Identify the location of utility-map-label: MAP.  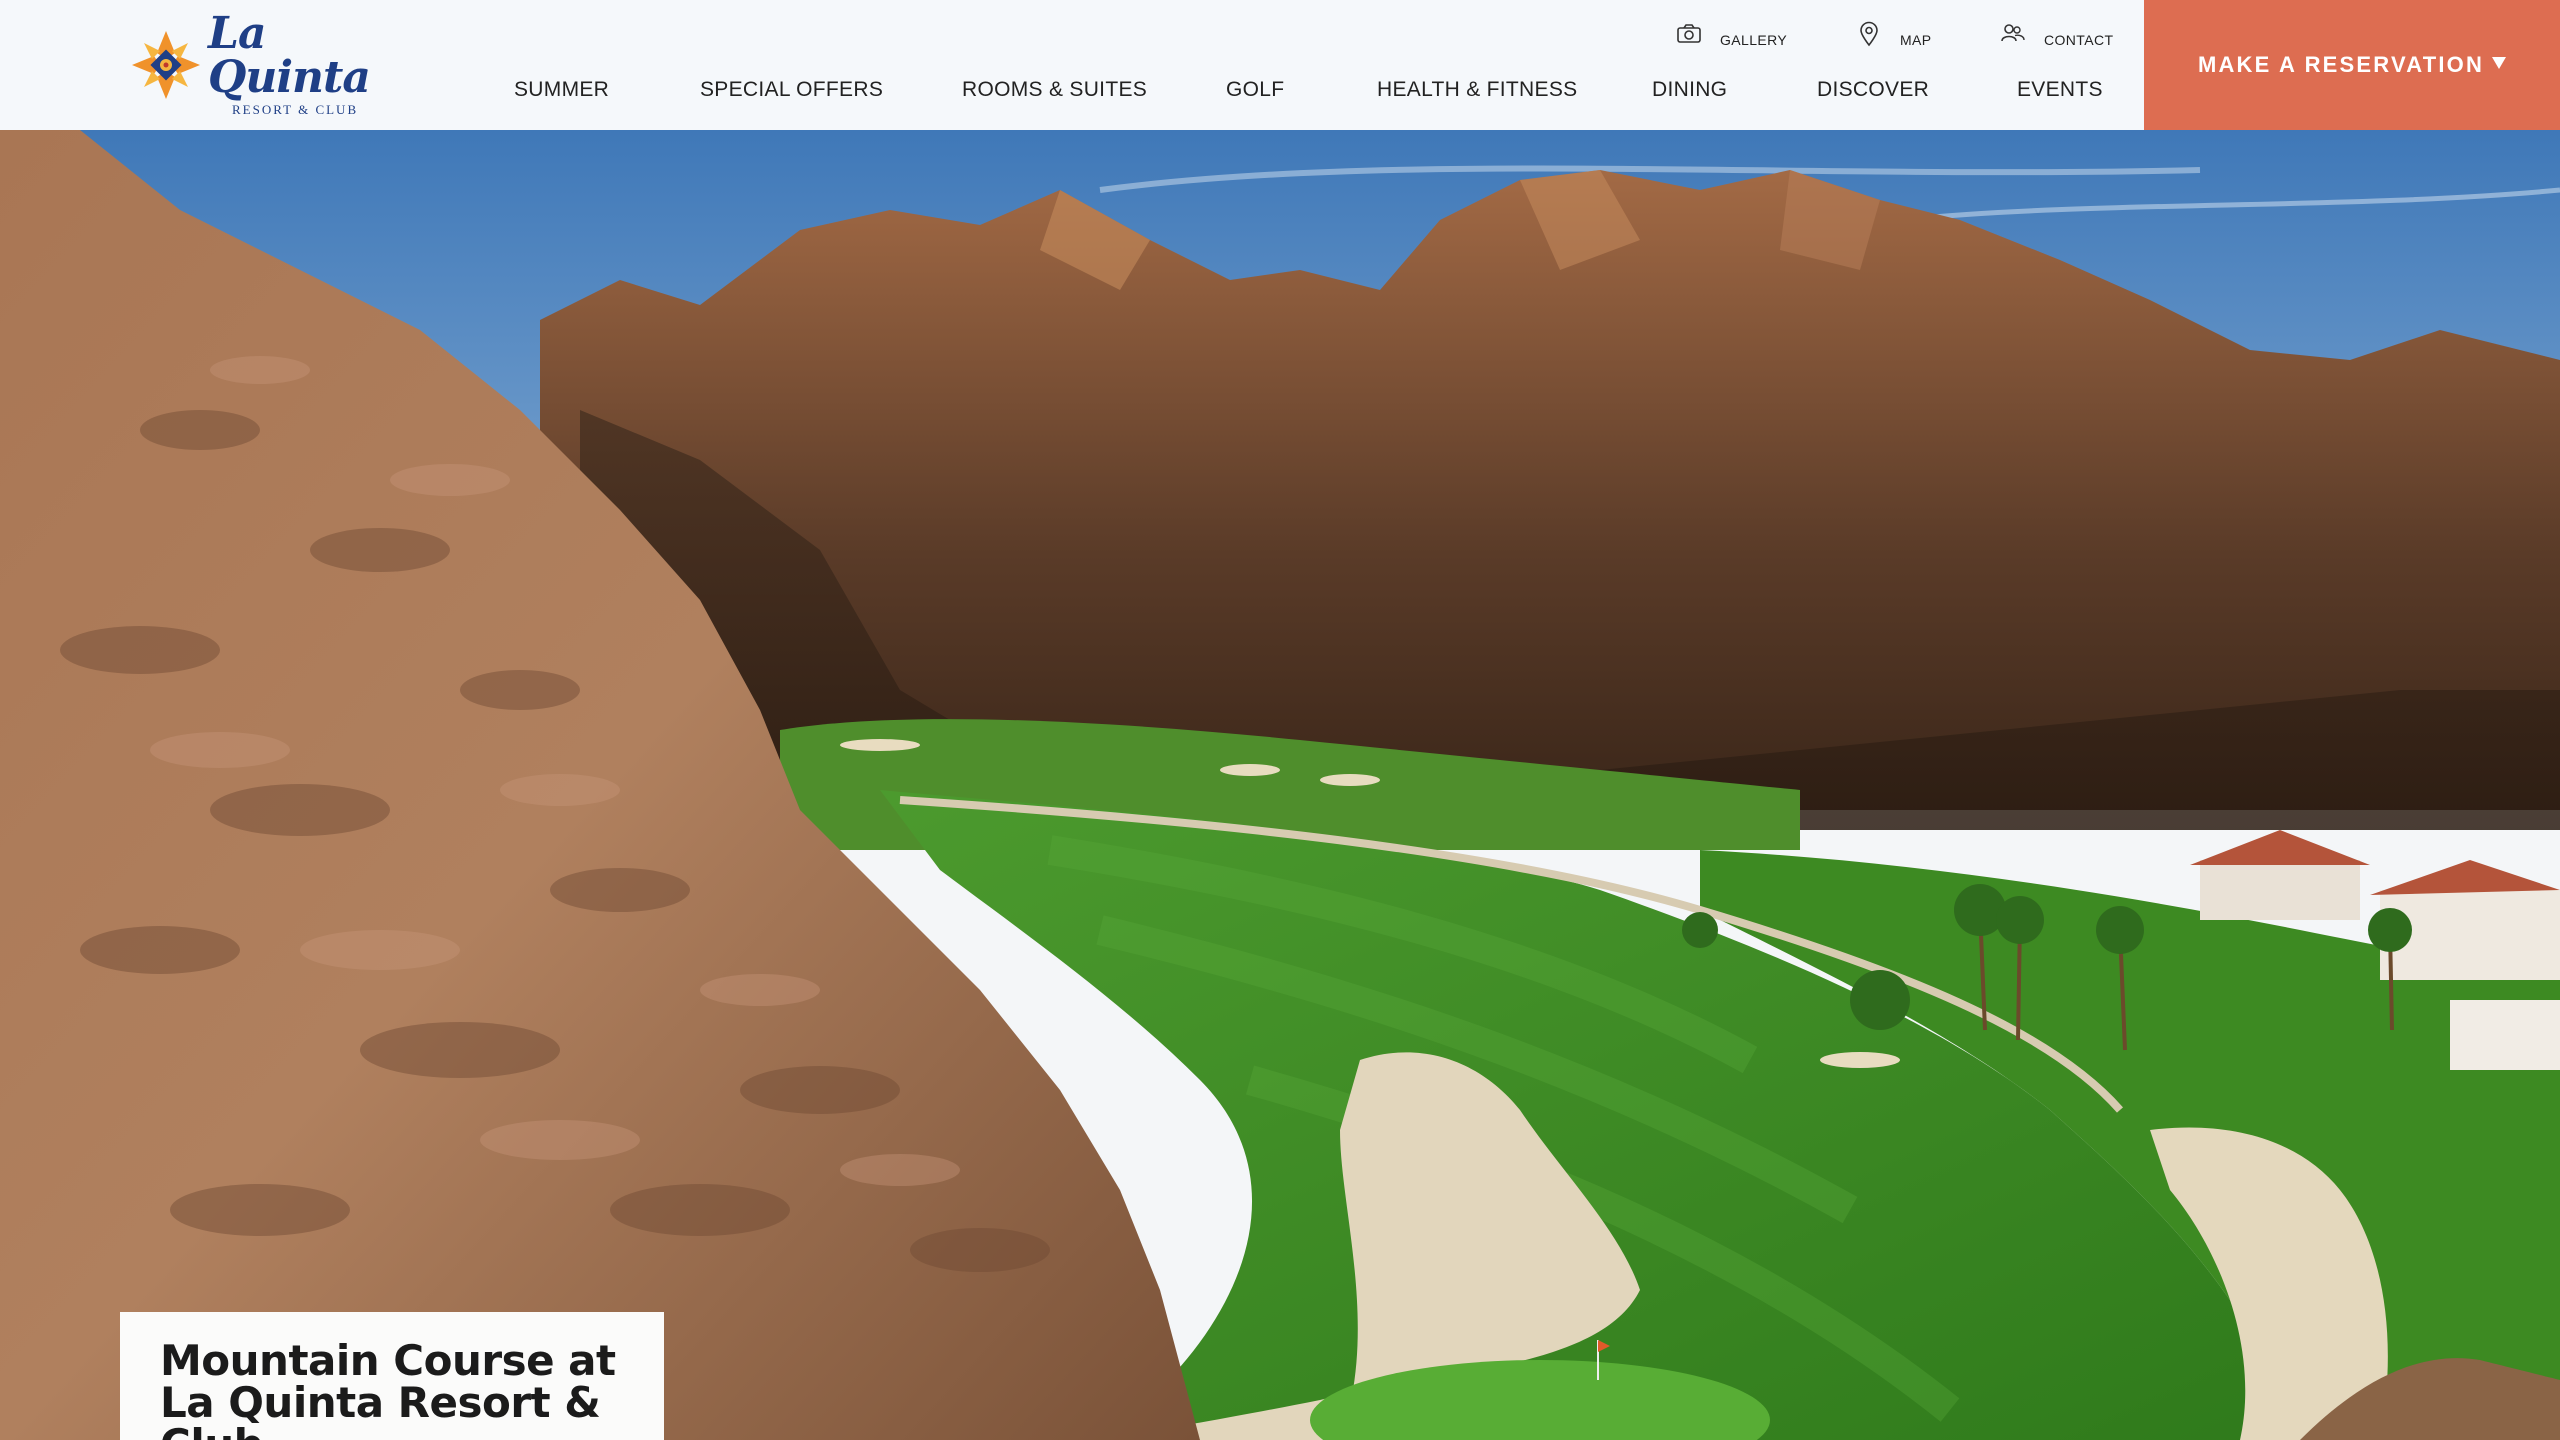
(1916, 40).